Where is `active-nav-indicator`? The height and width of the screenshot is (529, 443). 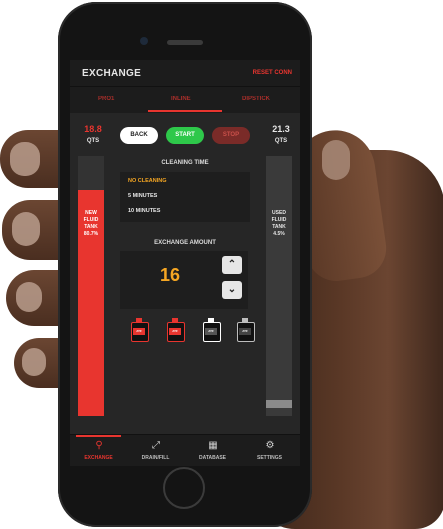
active-nav-indicator is located at coordinates (98, 436).